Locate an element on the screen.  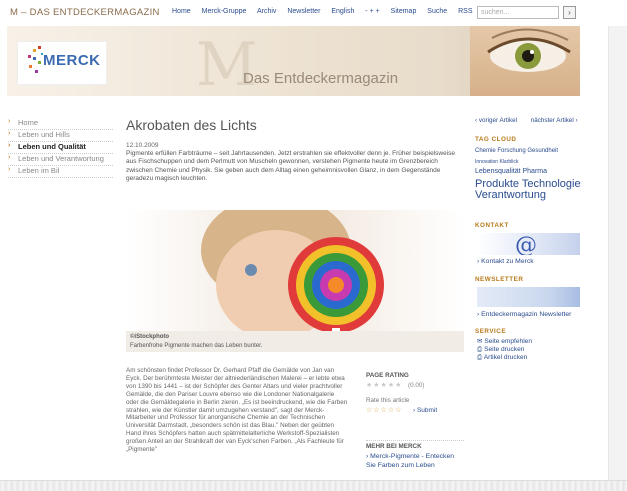
search-button: › is located at coordinates (569, 12).